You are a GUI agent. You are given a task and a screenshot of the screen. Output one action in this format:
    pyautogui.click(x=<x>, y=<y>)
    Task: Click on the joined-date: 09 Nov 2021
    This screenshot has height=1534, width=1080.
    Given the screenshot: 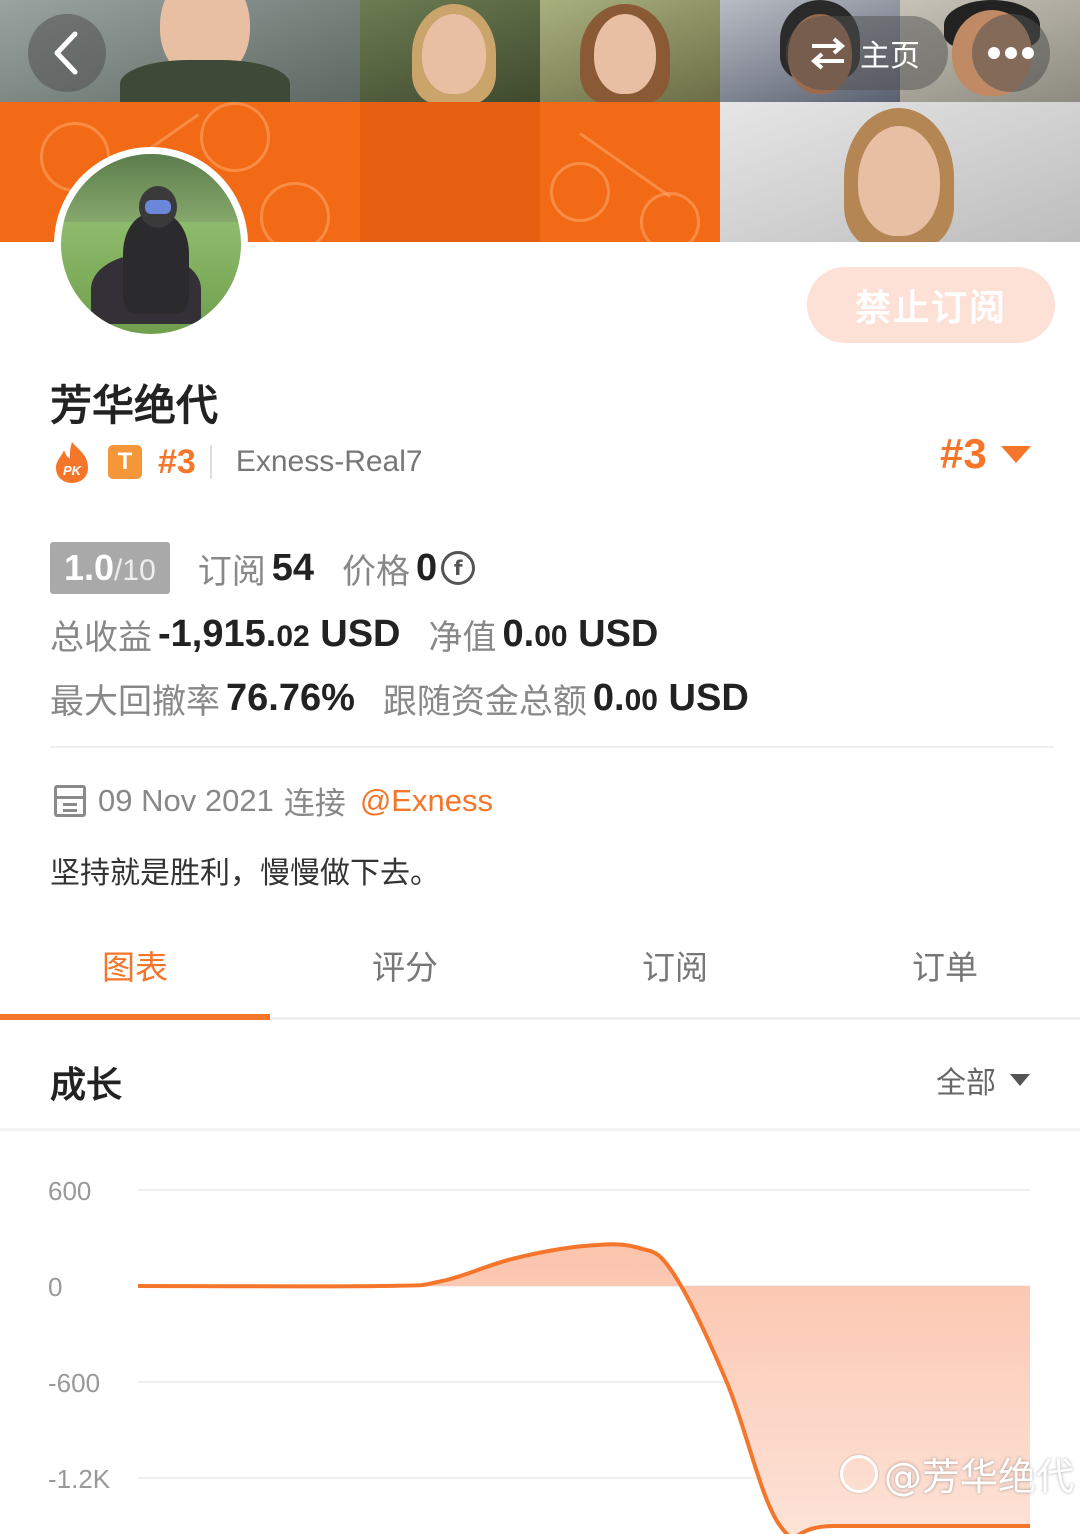 What is the action you would take?
    pyautogui.click(x=186, y=800)
    